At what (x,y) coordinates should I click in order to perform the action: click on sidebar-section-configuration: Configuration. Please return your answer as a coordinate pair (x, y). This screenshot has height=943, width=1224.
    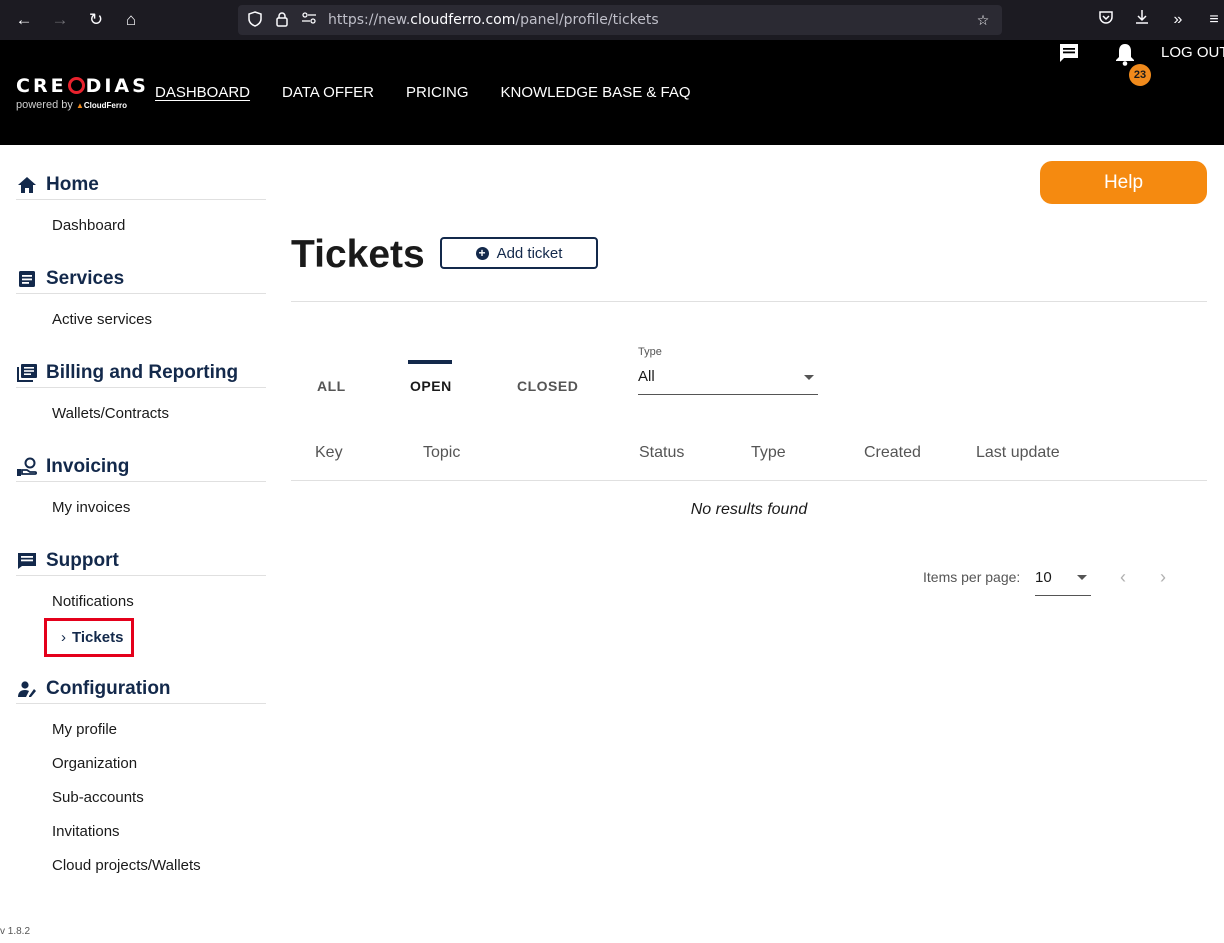
    Looking at the image, I should click on (141, 689).